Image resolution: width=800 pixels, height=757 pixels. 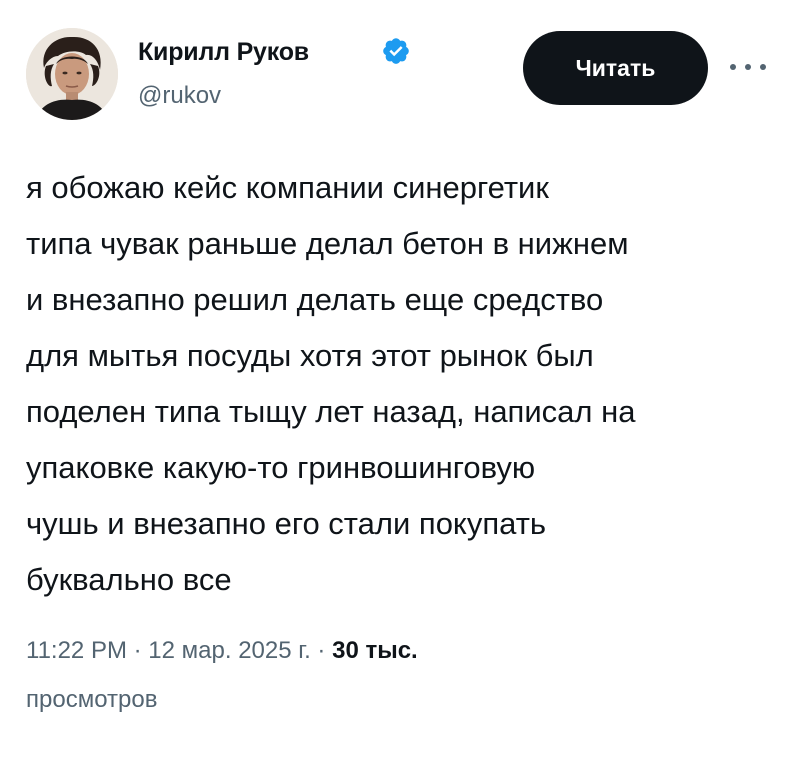 What do you see at coordinates (281, 467) in the screenshot?
I see `tweet-text-line: упаковке какую-то гринвошинговую` at bounding box center [281, 467].